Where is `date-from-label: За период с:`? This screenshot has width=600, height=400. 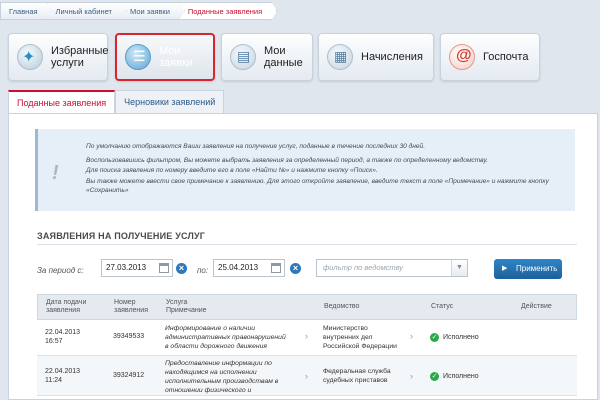 date-from-label: За период с: is located at coordinates (60, 270).